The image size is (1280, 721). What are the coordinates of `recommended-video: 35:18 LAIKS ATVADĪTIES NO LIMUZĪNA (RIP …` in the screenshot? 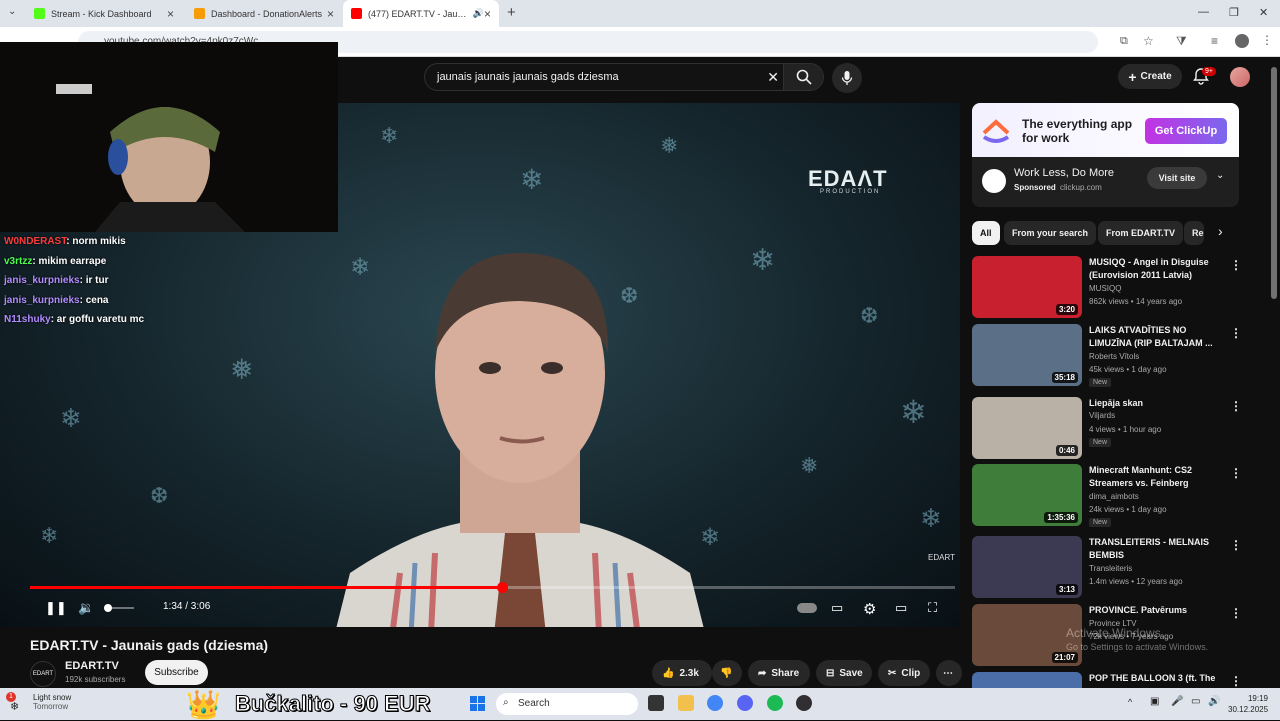 It's located at (1107, 356).